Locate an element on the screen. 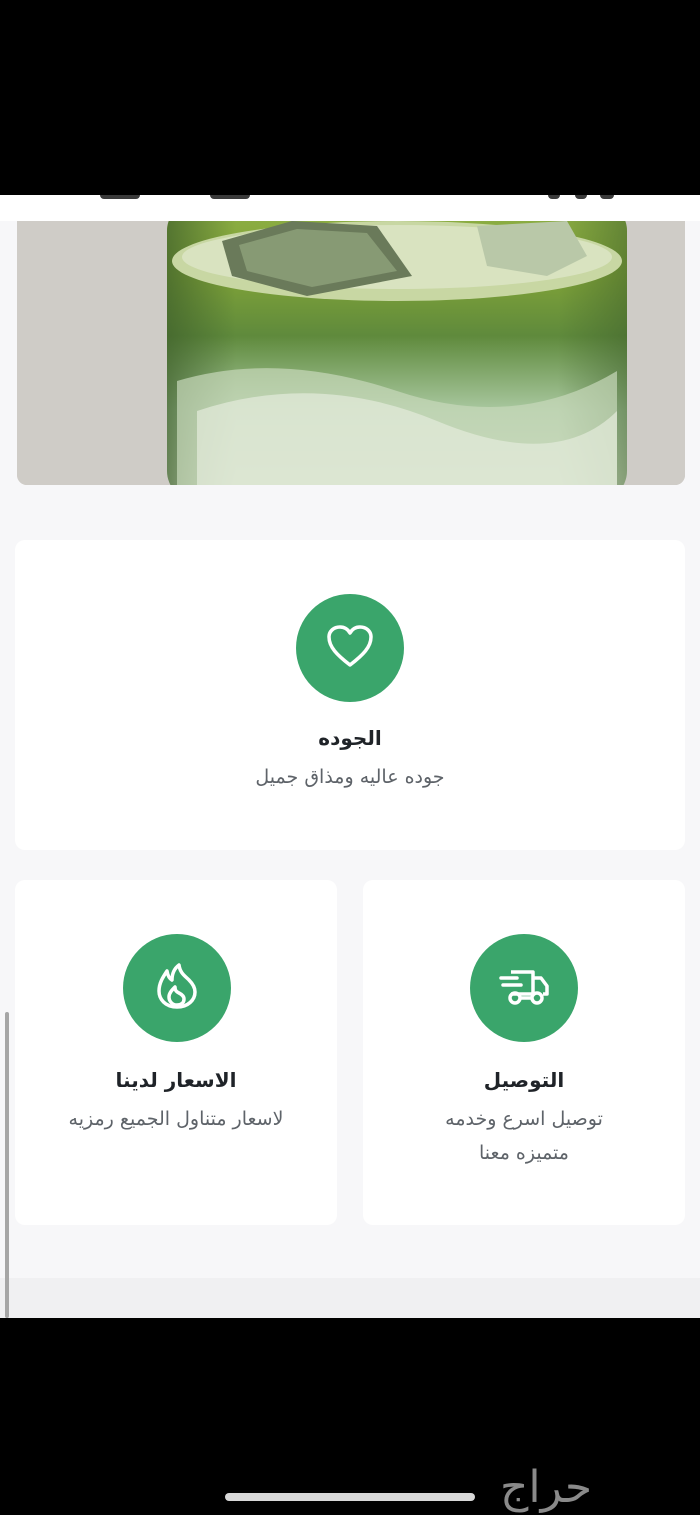 Image resolution: width=700 pixels, height=1515 pixels. quality-description: جوده عاليه ومذاق جميل is located at coordinates (350, 777).